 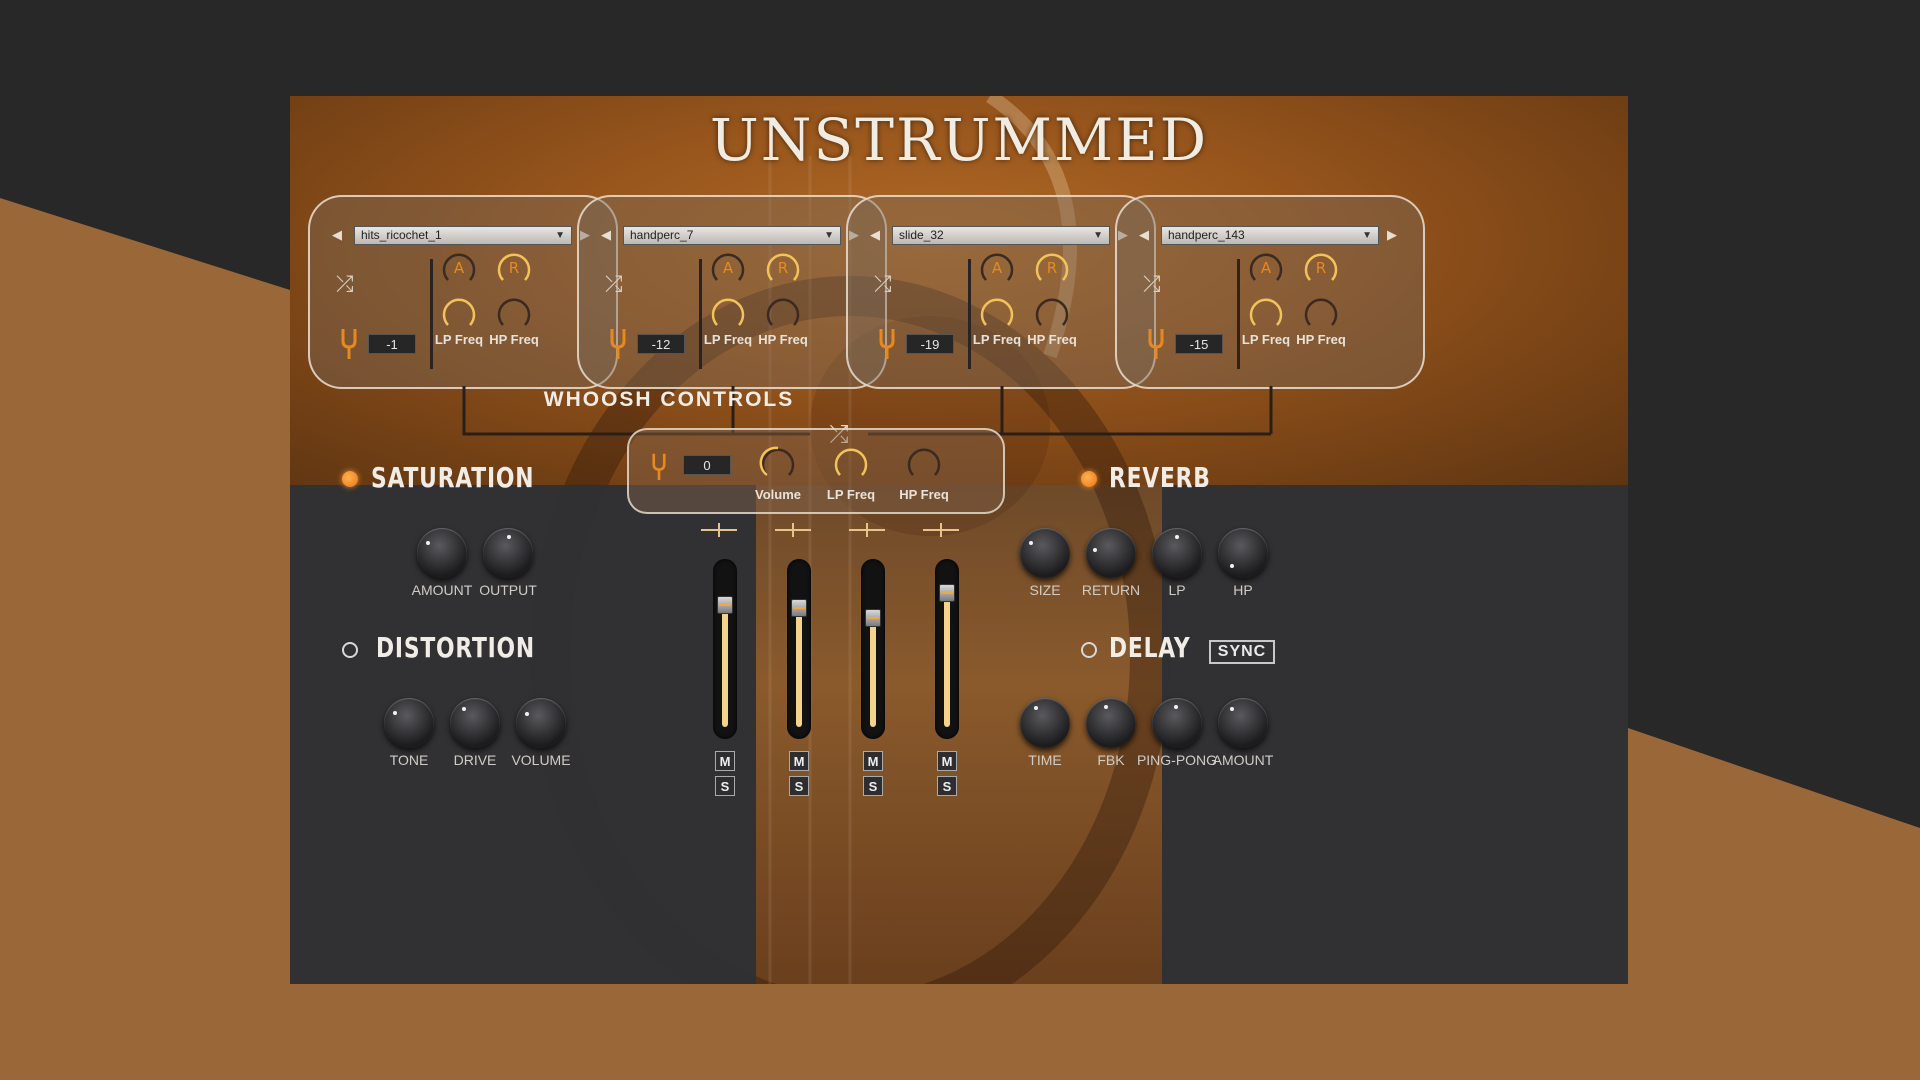 What do you see at coordinates (1177, 553) in the screenshot?
I see `reverb-lp-knob` at bounding box center [1177, 553].